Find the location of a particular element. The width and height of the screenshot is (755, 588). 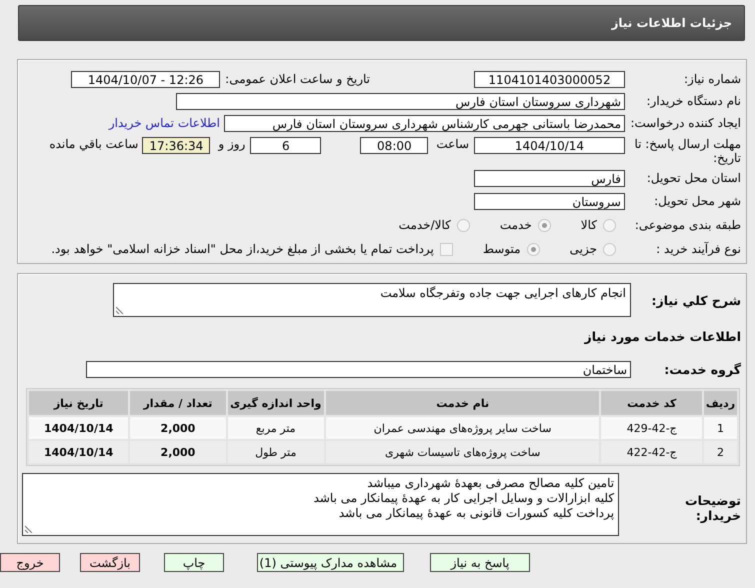

action-button: بازگشت is located at coordinates (110, 562).